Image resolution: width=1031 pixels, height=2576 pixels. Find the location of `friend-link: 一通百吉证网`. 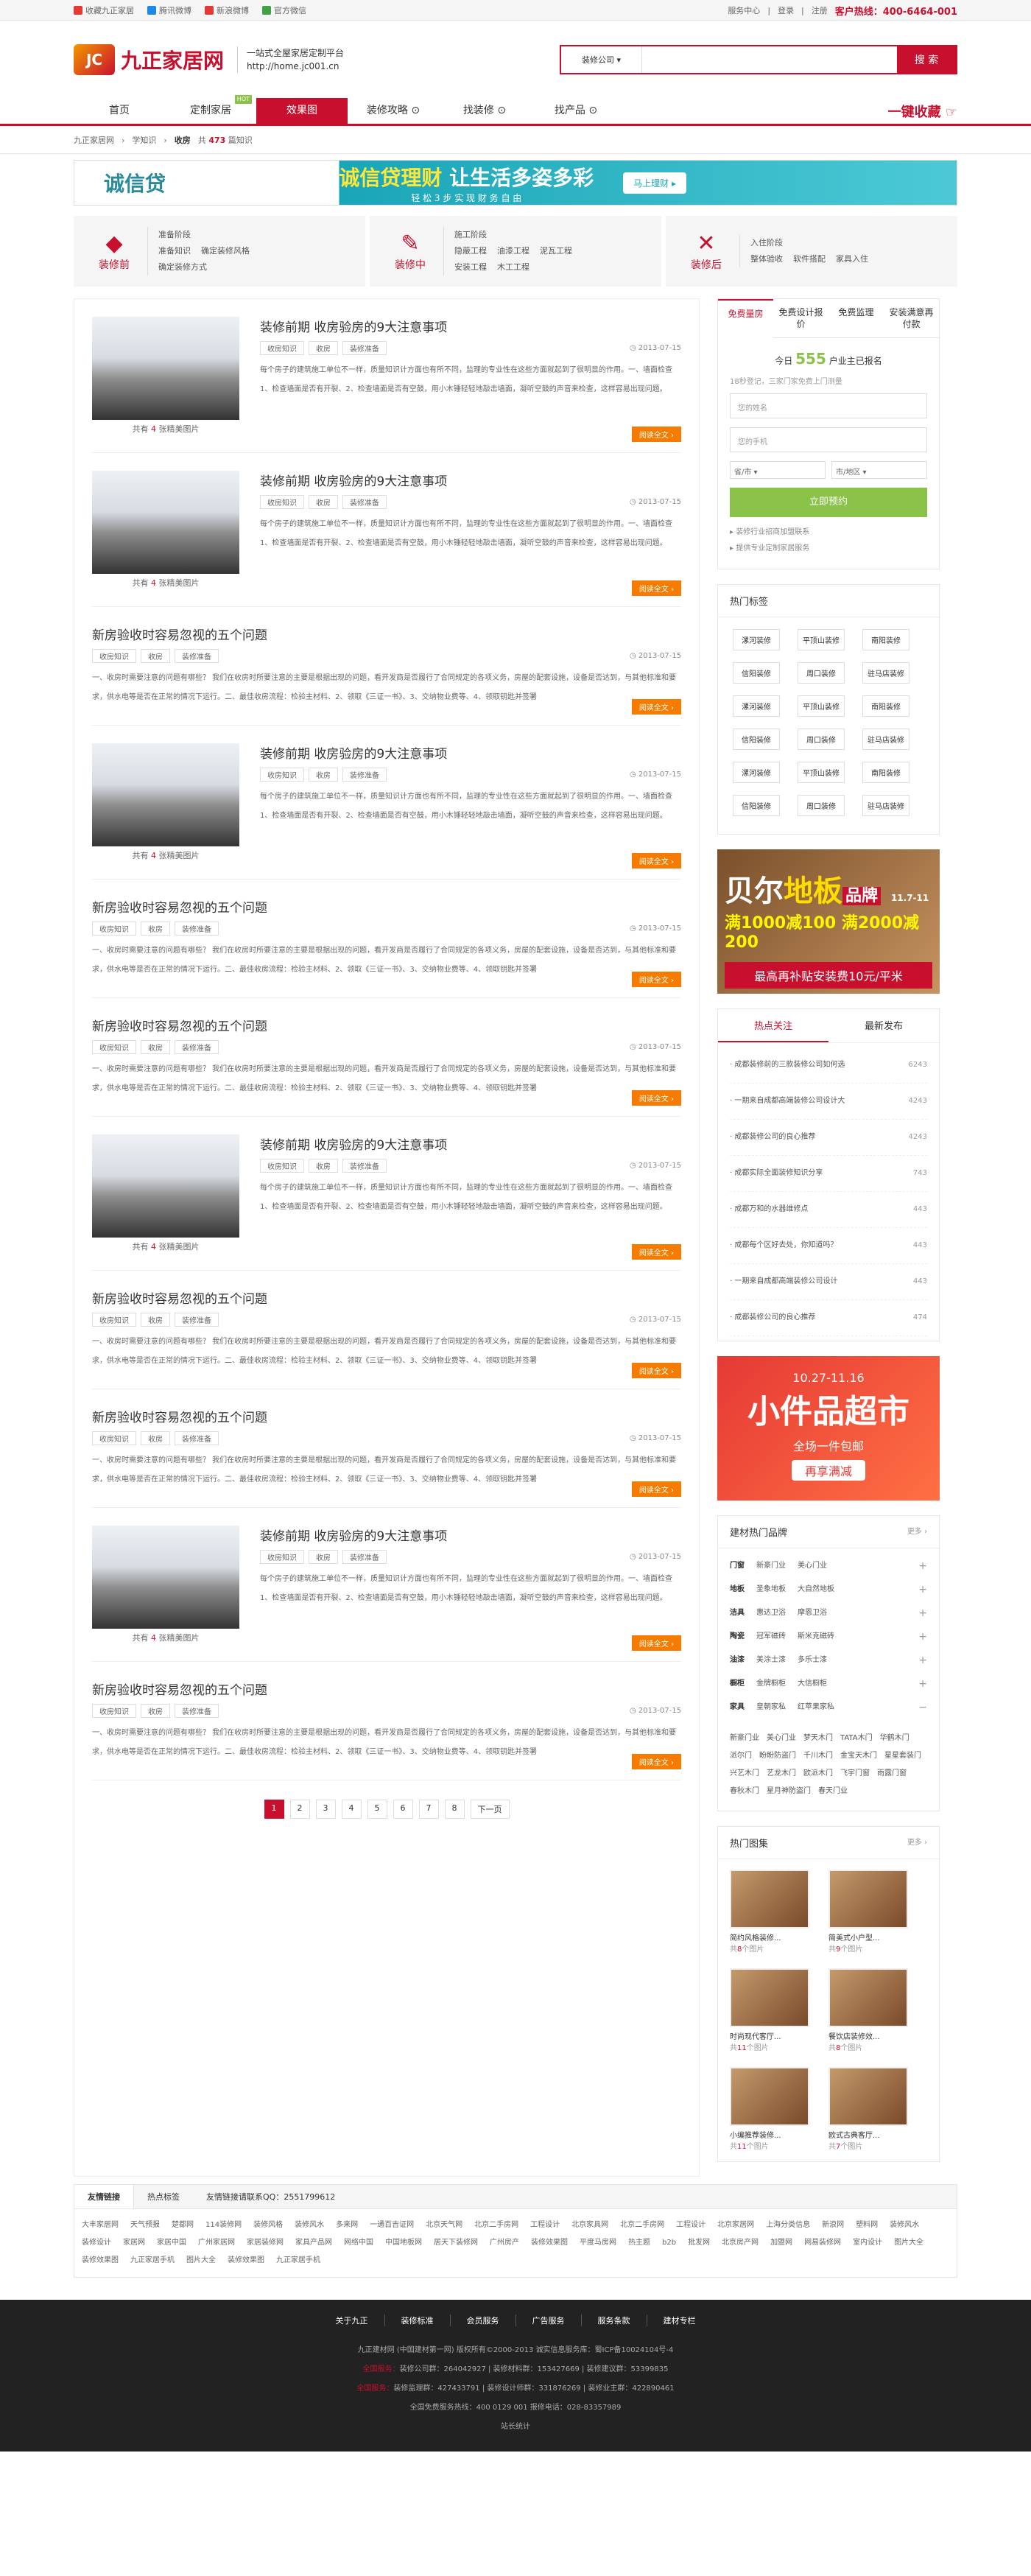

friend-link: 一通百吉证网 is located at coordinates (392, 2225).